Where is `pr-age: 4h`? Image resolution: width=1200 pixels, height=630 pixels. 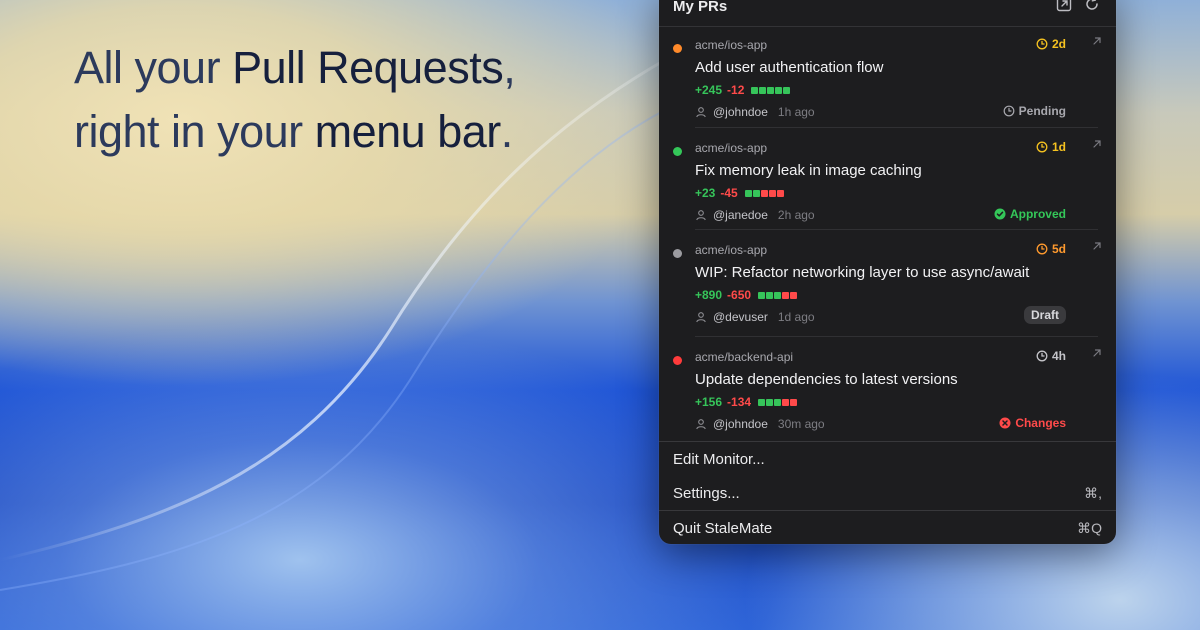
pr-age: 4h is located at coordinates (1051, 356).